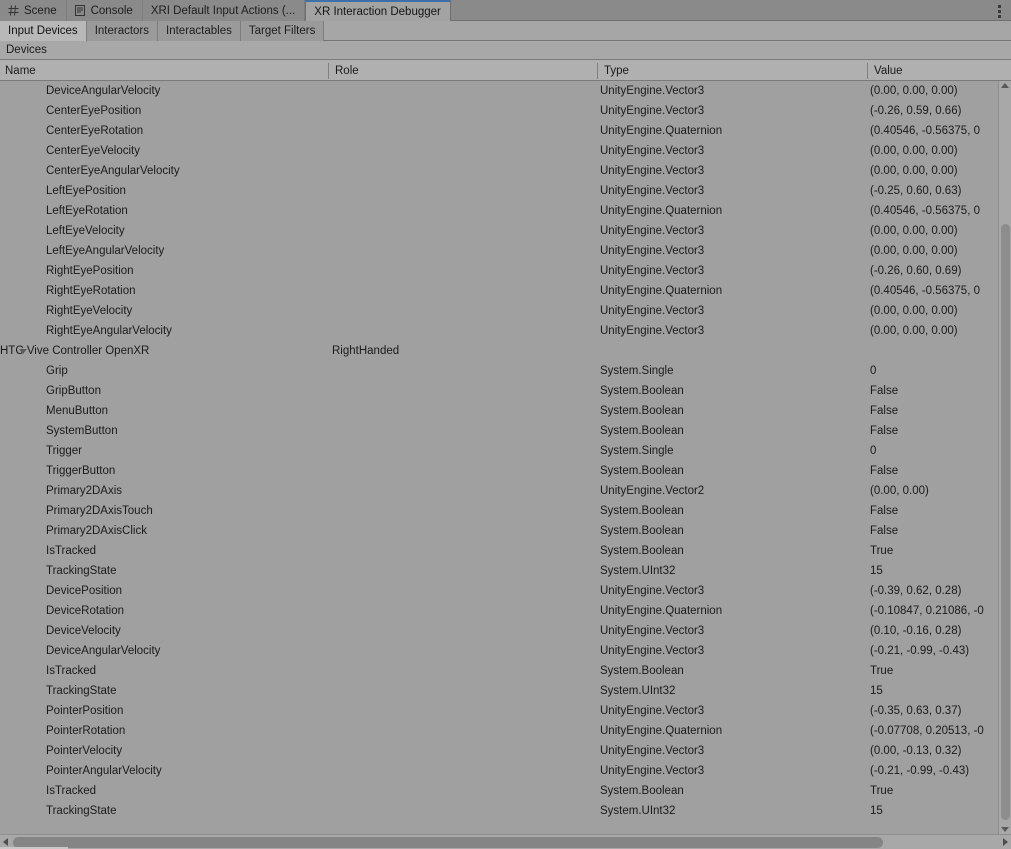 This screenshot has width=1011, height=849. Describe the element at coordinates (378, 10) in the screenshot. I see `tab-xr-interaction-debugger: XR Interaction Debugger` at that location.